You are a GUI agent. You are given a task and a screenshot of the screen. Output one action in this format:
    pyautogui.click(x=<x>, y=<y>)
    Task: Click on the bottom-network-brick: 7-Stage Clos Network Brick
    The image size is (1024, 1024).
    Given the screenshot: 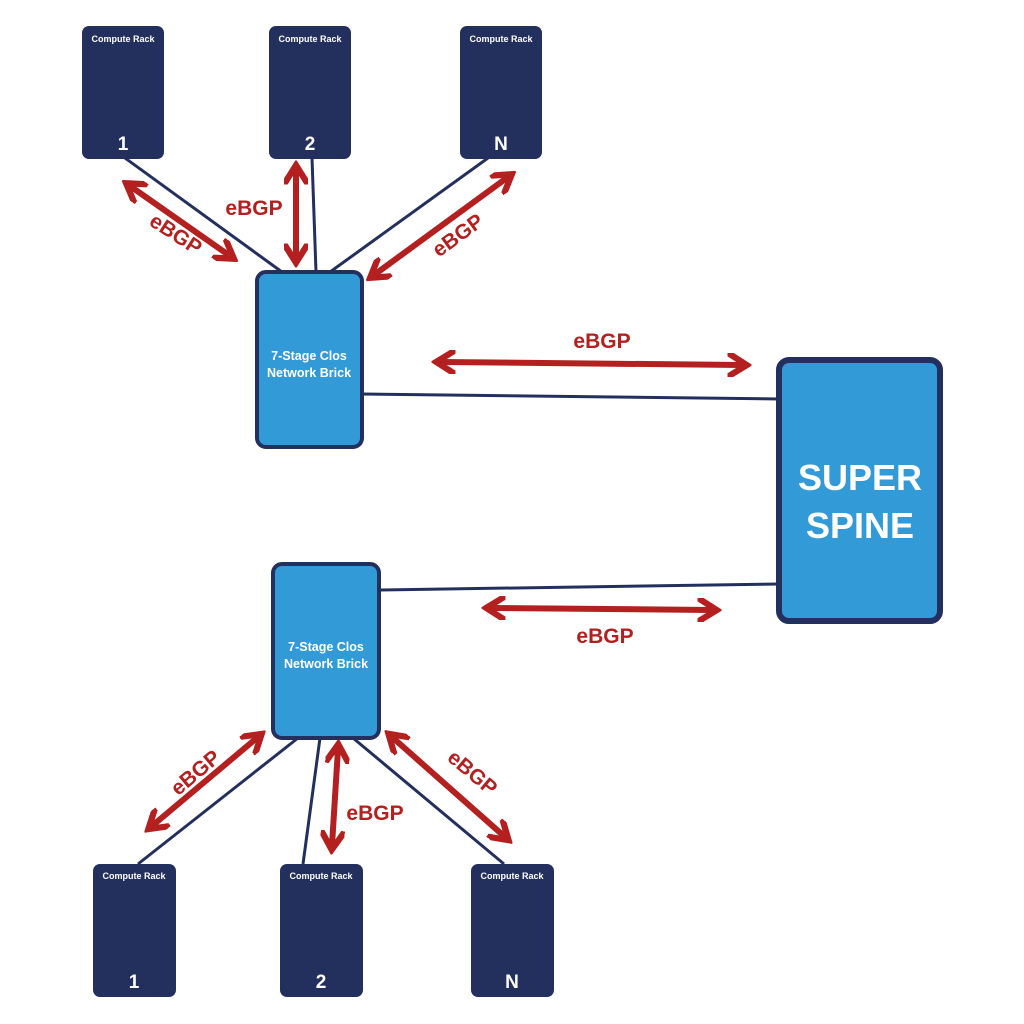 What is the action you would take?
    pyautogui.click(x=326, y=651)
    